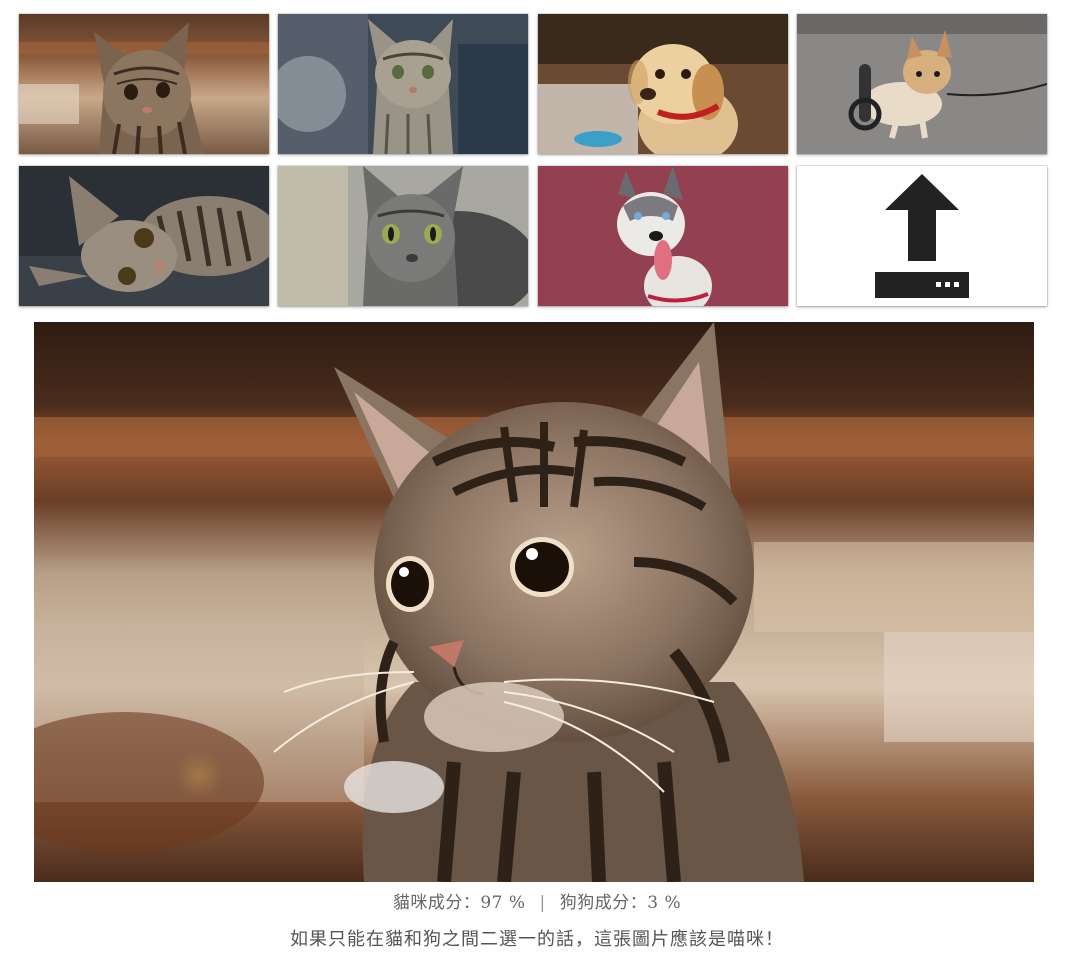 The image size is (1074, 958). What do you see at coordinates (603, 903) in the screenshot?
I see `dog-score-label: 狗狗成分：` at bounding box center [603, 903].